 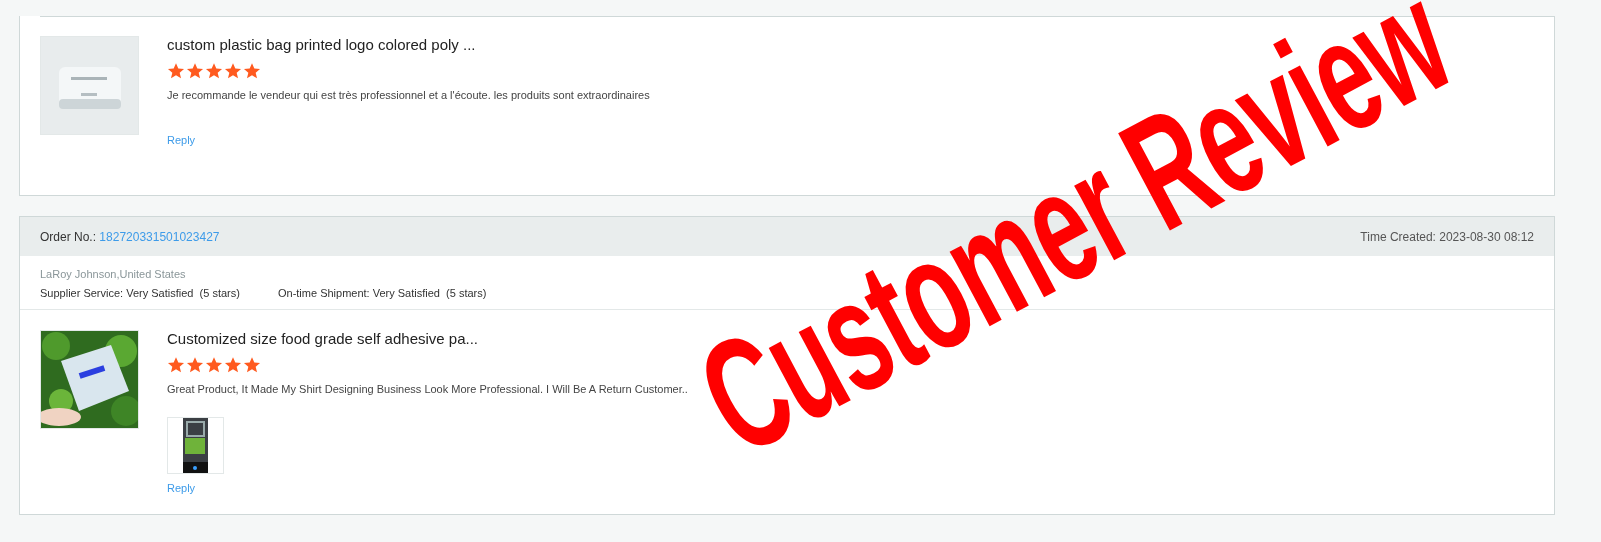 I want to click on review-comment: Je recommande le vendeur qui est très professionnel et a l'écoute. les produits sont extraordinaires, so click(x=408, y=95).